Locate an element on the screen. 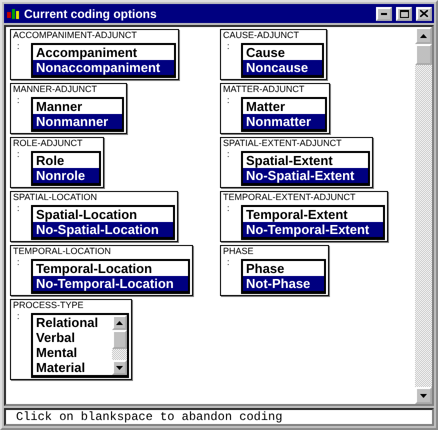 The width and height of the screenshot is (438, 430). option-list: Spatial-Extent No-Spatial-Extent is located at coordinates (305, 168).